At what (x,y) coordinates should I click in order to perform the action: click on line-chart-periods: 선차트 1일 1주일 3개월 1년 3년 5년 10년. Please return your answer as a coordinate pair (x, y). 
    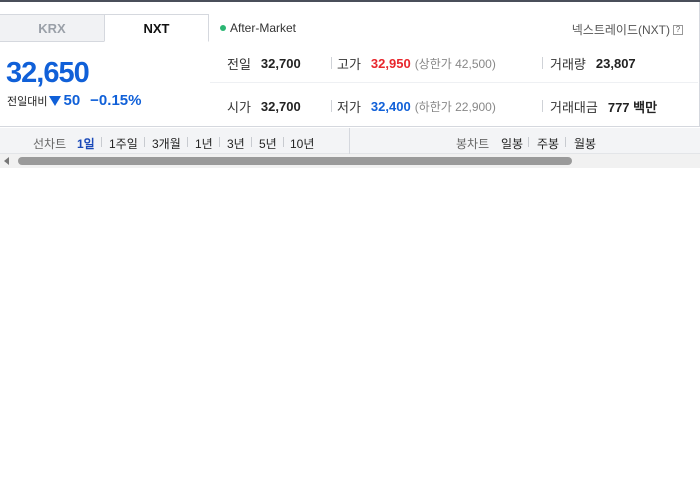
    Looking at the image, I should click on (175, 141).